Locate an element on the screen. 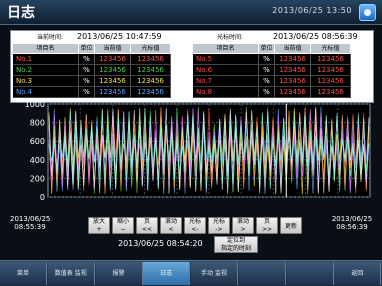 The width and height of the screenshot is (382, 286). control-button-6: 滚动 > is located at coordinates (243, 225).